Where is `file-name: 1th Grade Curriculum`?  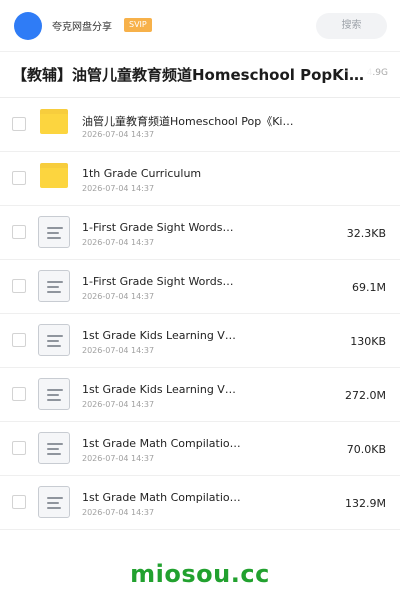 file-name: 1th Grade Curriculum is located at coordinates (142, 173).